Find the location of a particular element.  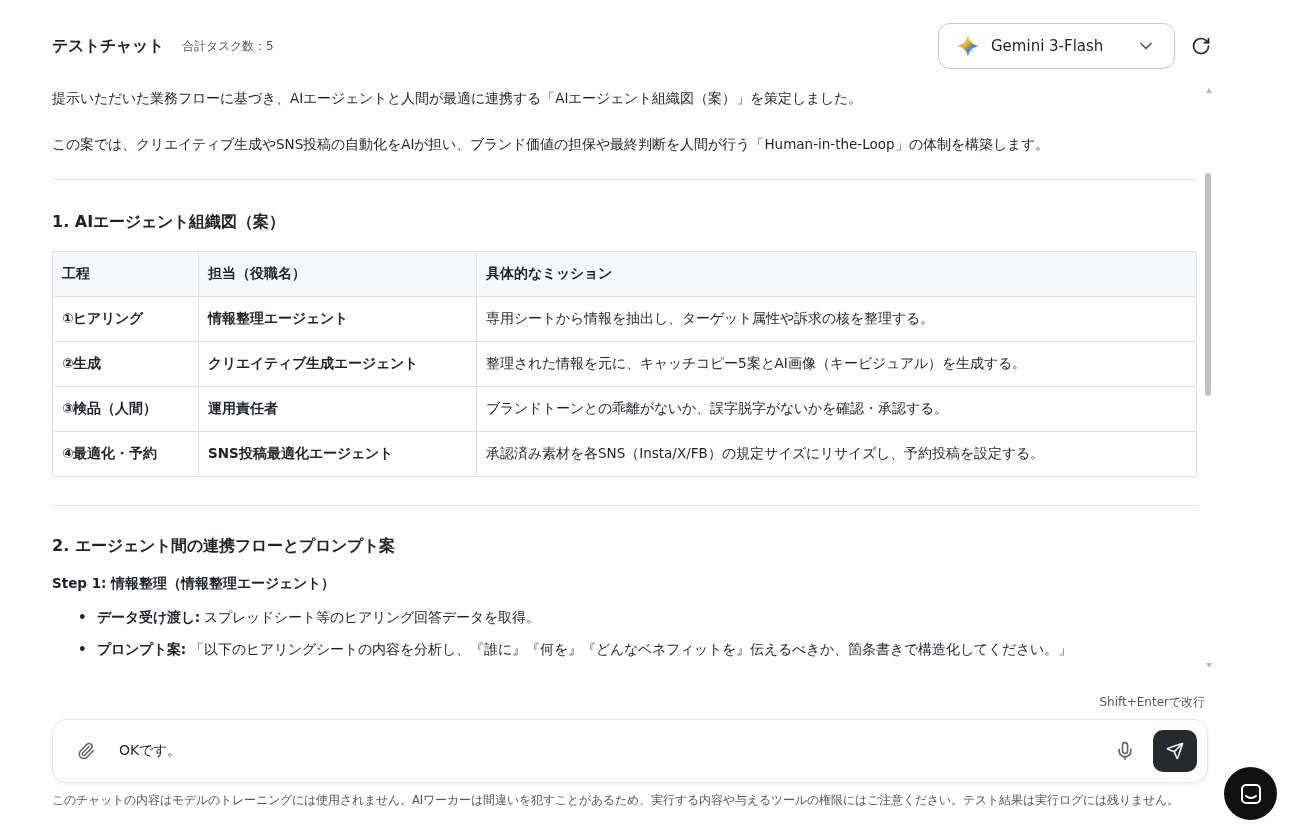

section-heading: 1. AIエージェント組織図（案） is located at coordinates (169, 223).